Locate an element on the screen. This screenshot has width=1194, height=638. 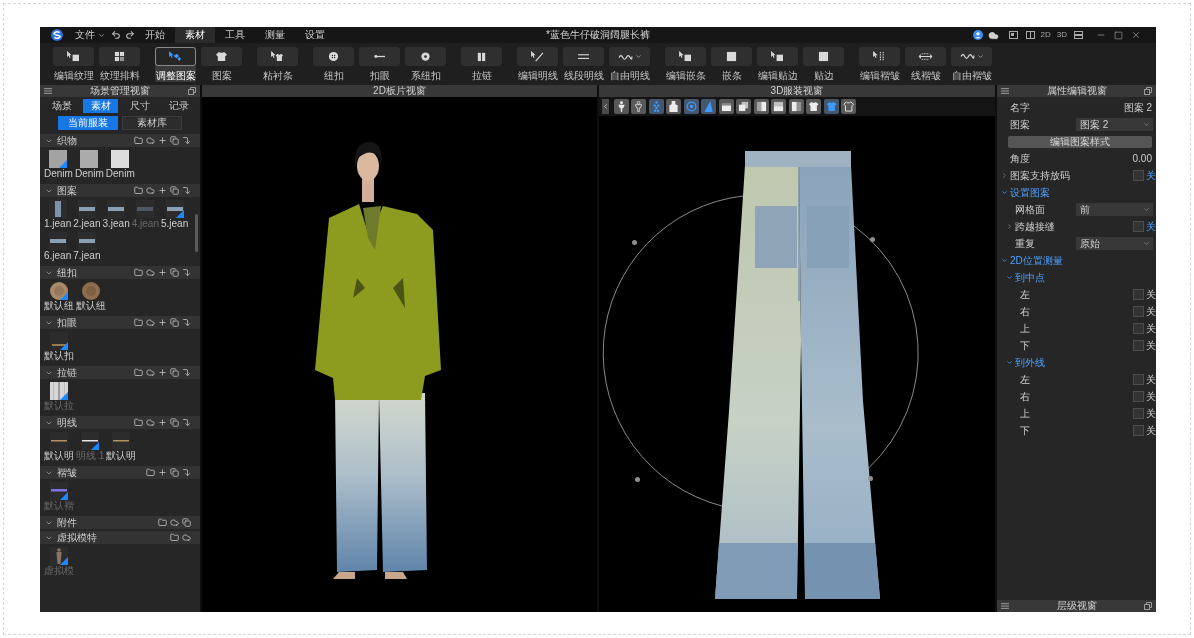
menu-tab: 素材 is located at coordinates (195, 35).